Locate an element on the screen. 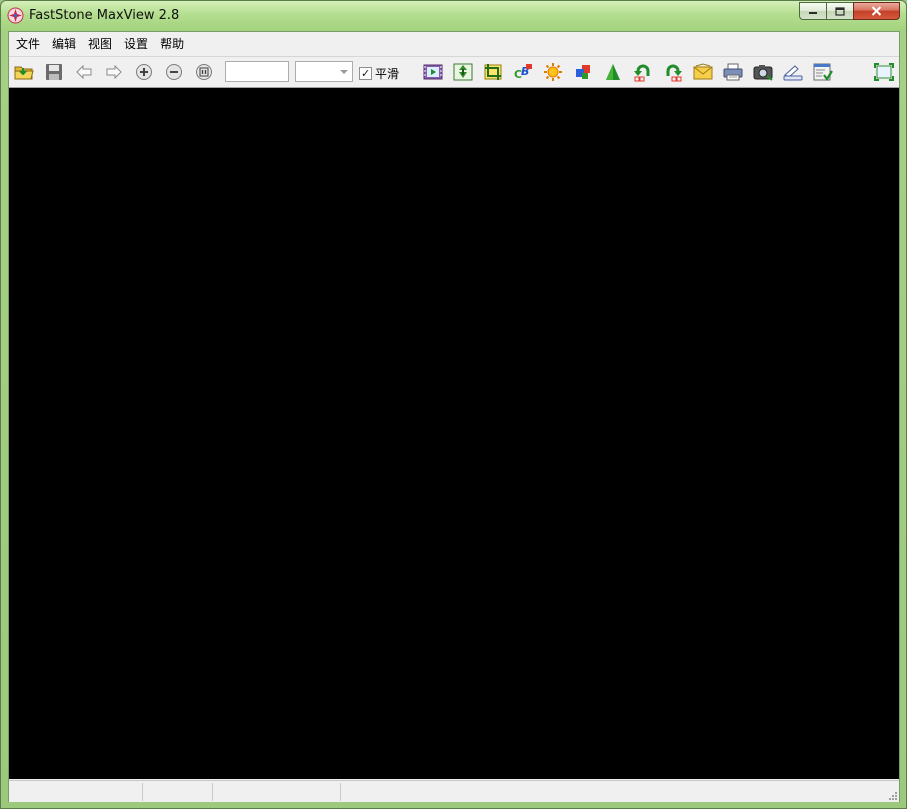  color-balance-button: C B is located at coordinates (523, 72).